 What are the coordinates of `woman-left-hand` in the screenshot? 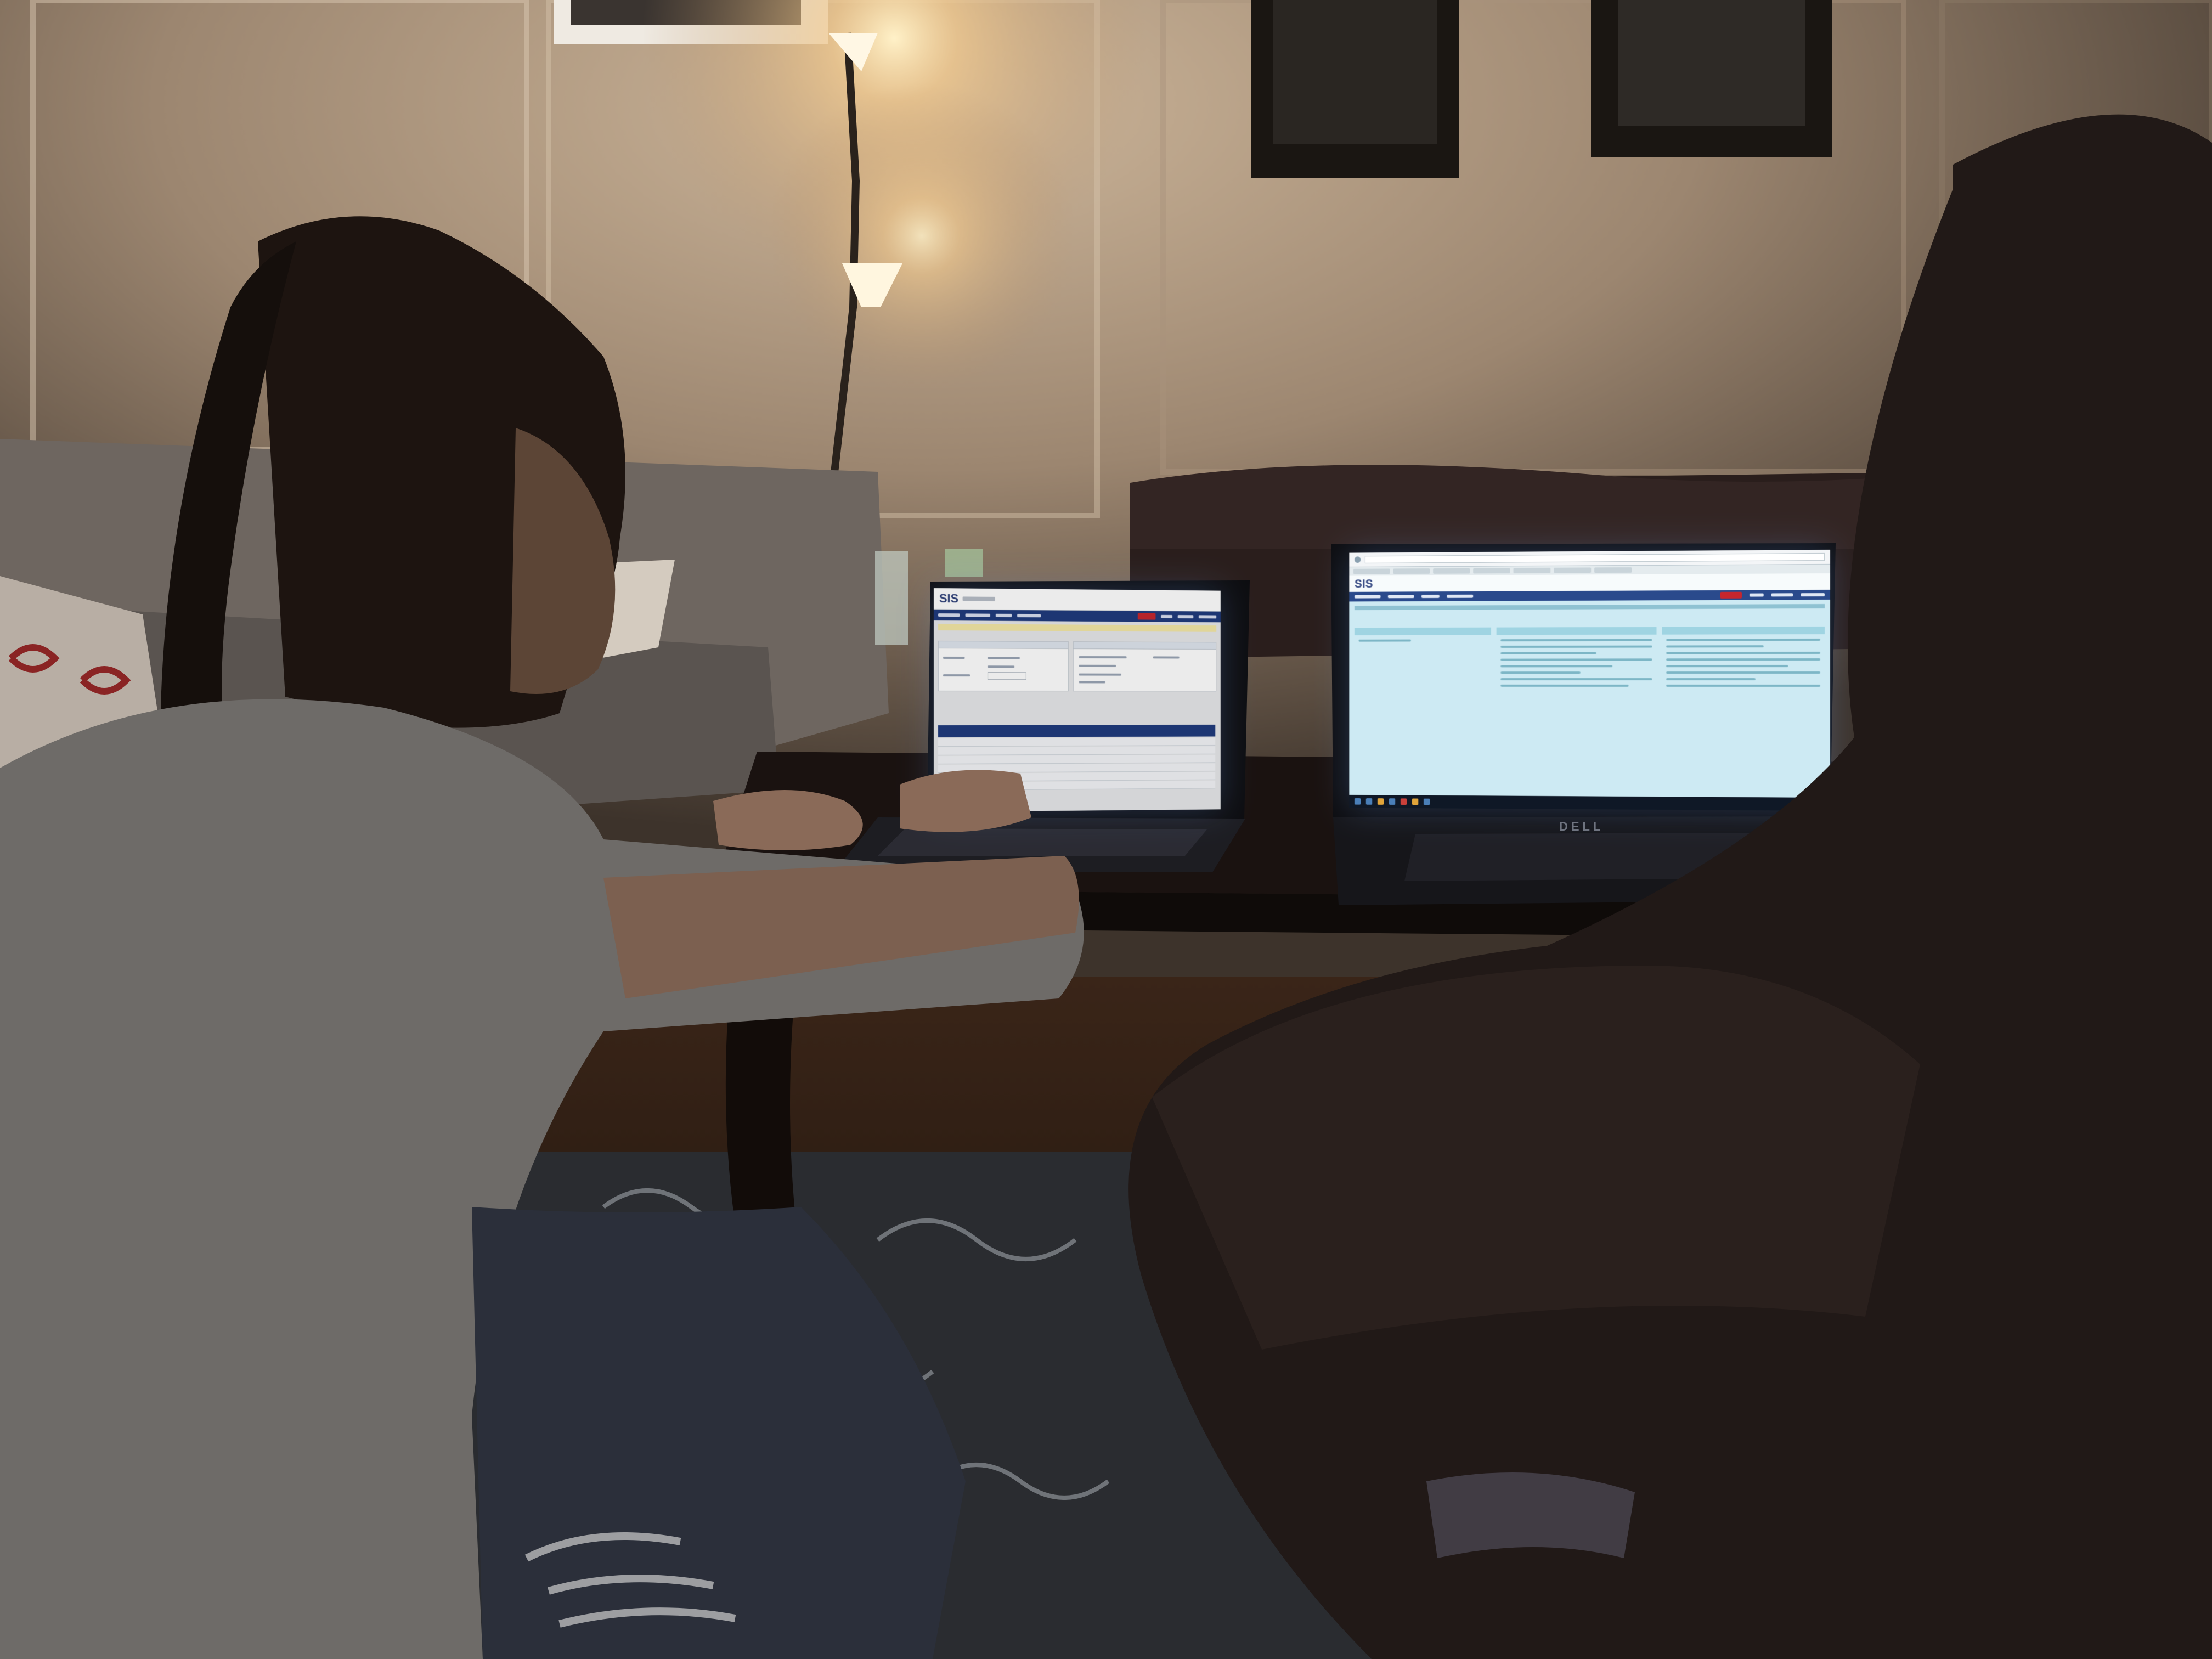 It's located at (788, 820).